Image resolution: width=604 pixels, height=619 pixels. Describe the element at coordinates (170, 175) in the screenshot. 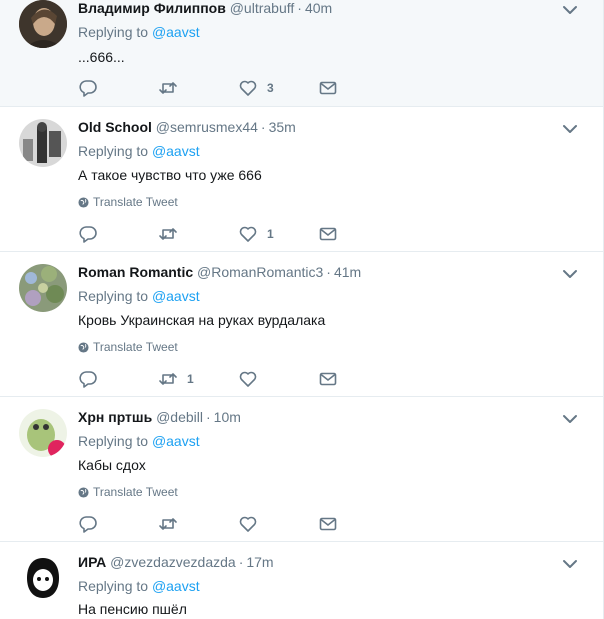

I see `tweet-text: А такое чувство что уже 666` at that location.